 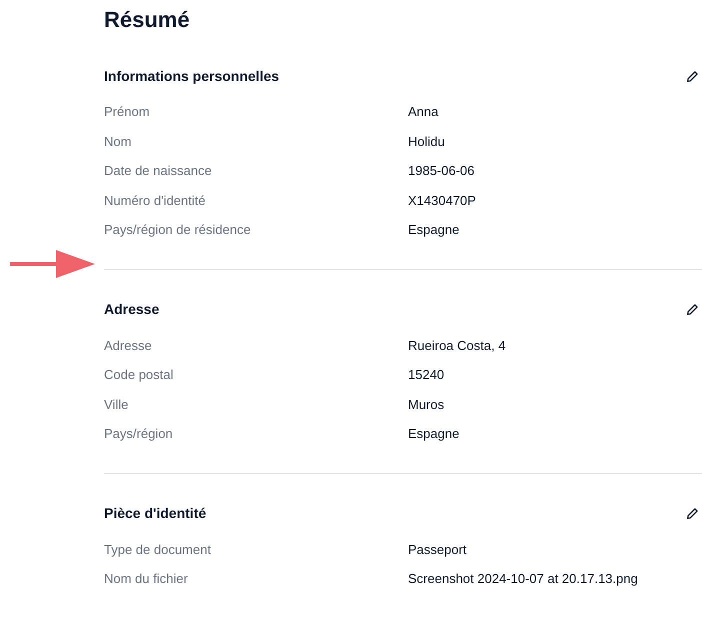 I want to click on field-value: Muros, so click(x=426, y=405).